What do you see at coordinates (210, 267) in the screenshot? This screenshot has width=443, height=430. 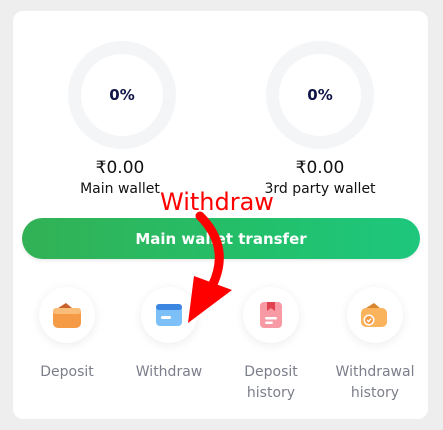 I see `annotation-arrow-icon` at bounding box center [210, 267].